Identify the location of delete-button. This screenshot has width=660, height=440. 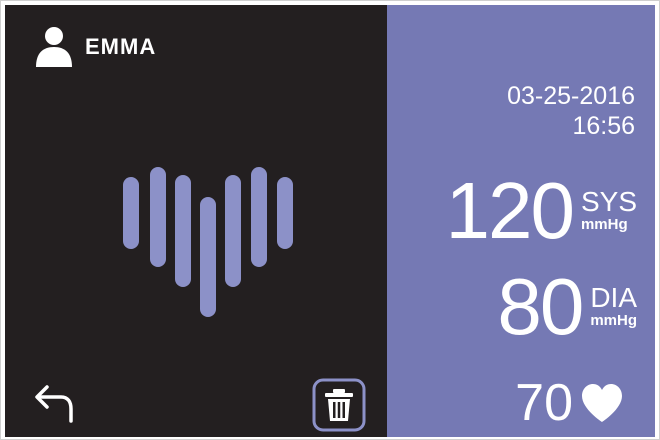
(339, 405).